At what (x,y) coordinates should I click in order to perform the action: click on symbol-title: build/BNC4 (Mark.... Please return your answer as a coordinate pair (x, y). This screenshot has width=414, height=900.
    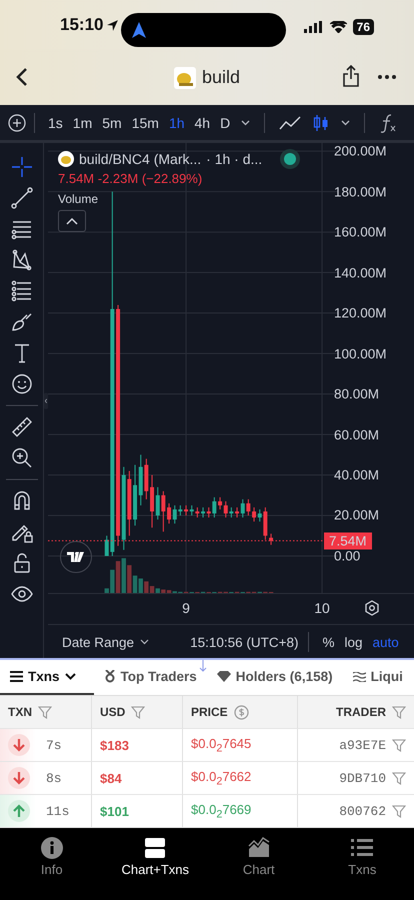
    Looking at the image, I should click on (140, 159).